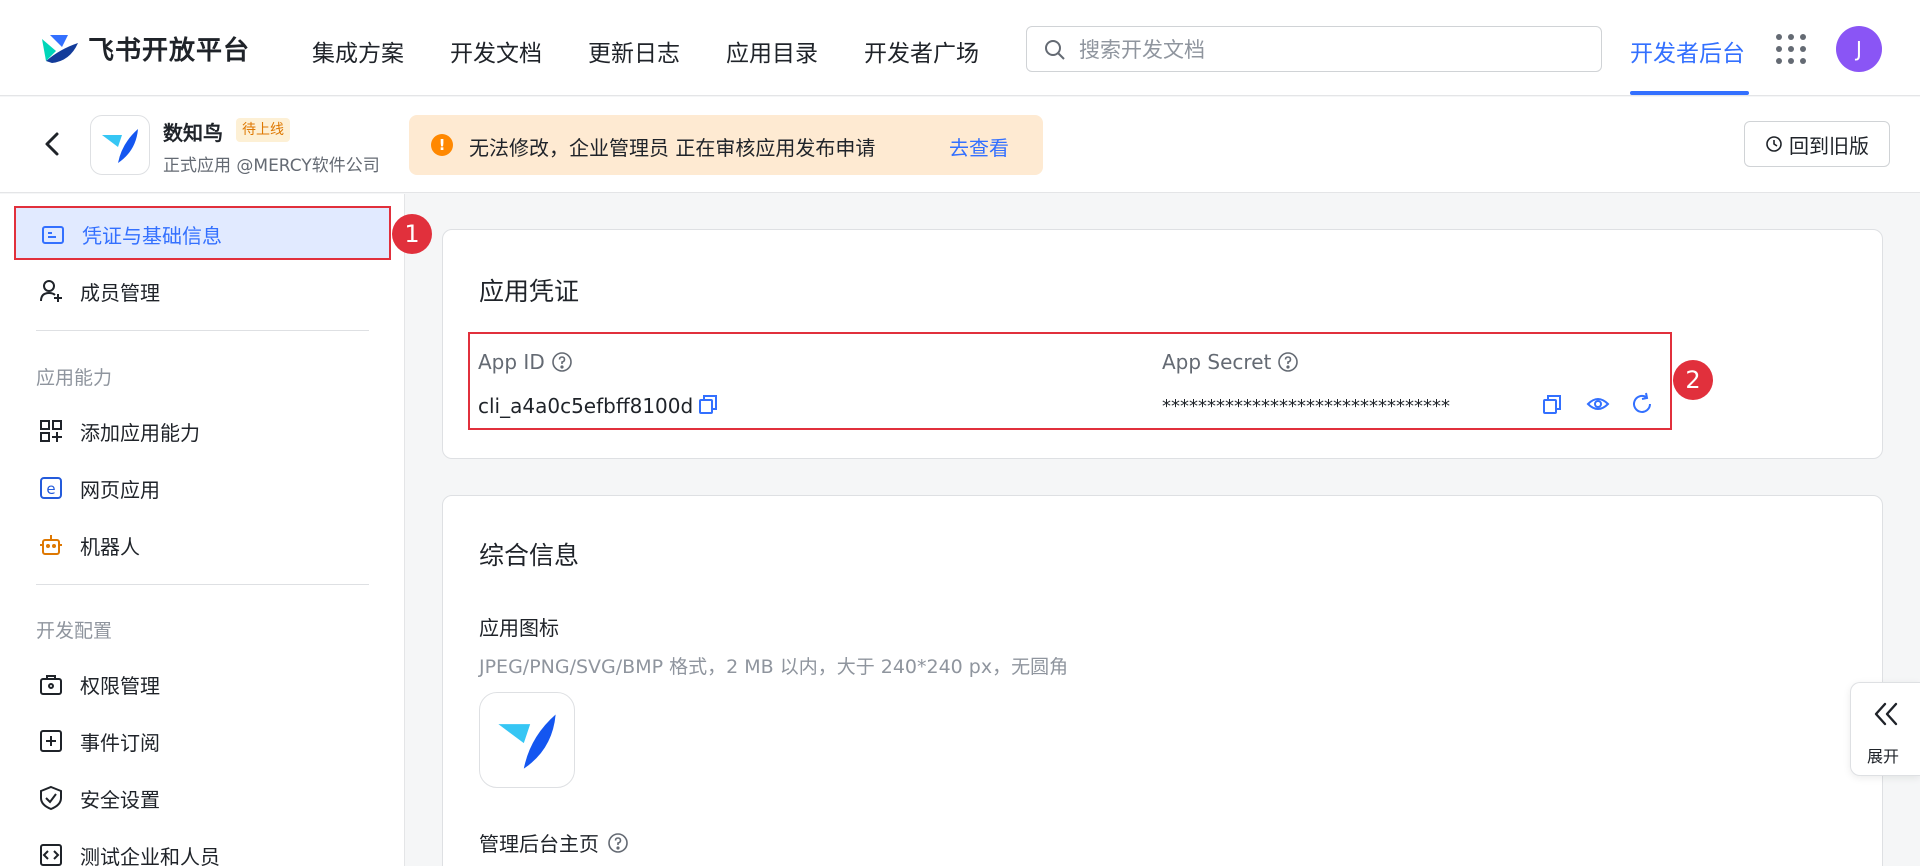 The width and height of the screenshot is (1920, 866). What do you see at coordinates (634, 51) in the screenshot?
I see `nav-item-changelog: 更新日志` at bounding box center [634, 51].